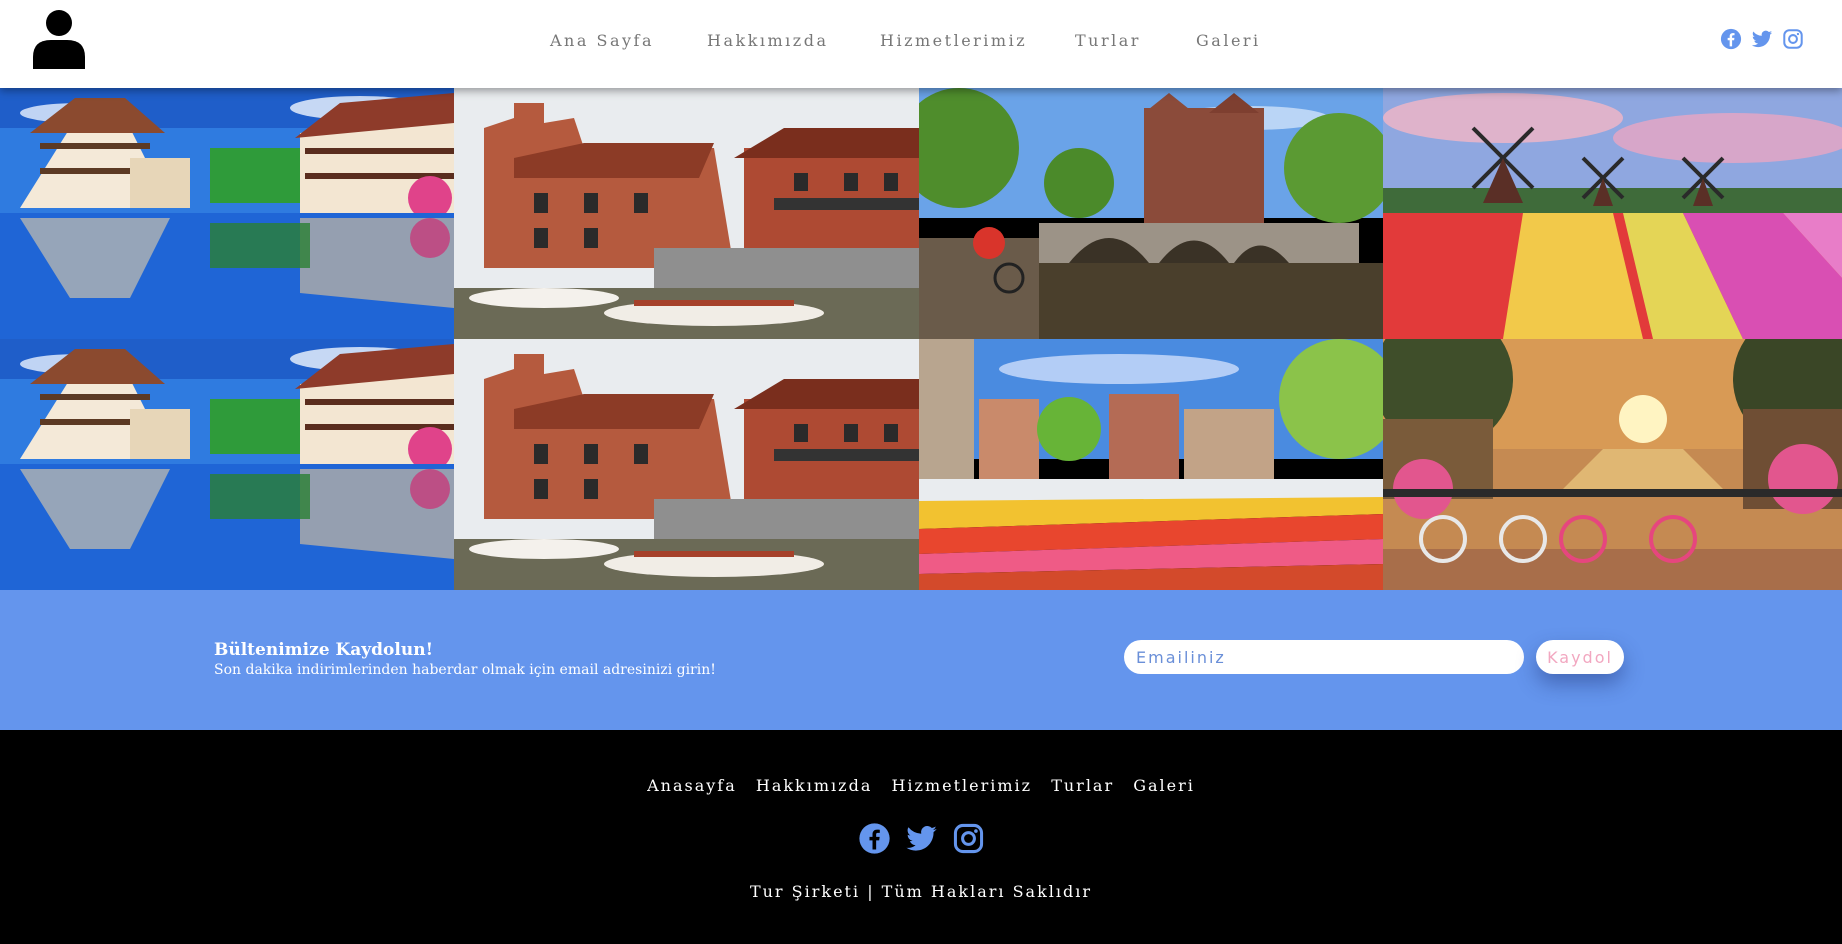 Image resolution: width=1842 pixels, height=944 pixels. I want to click on header-social-links, so click(1762, 39).